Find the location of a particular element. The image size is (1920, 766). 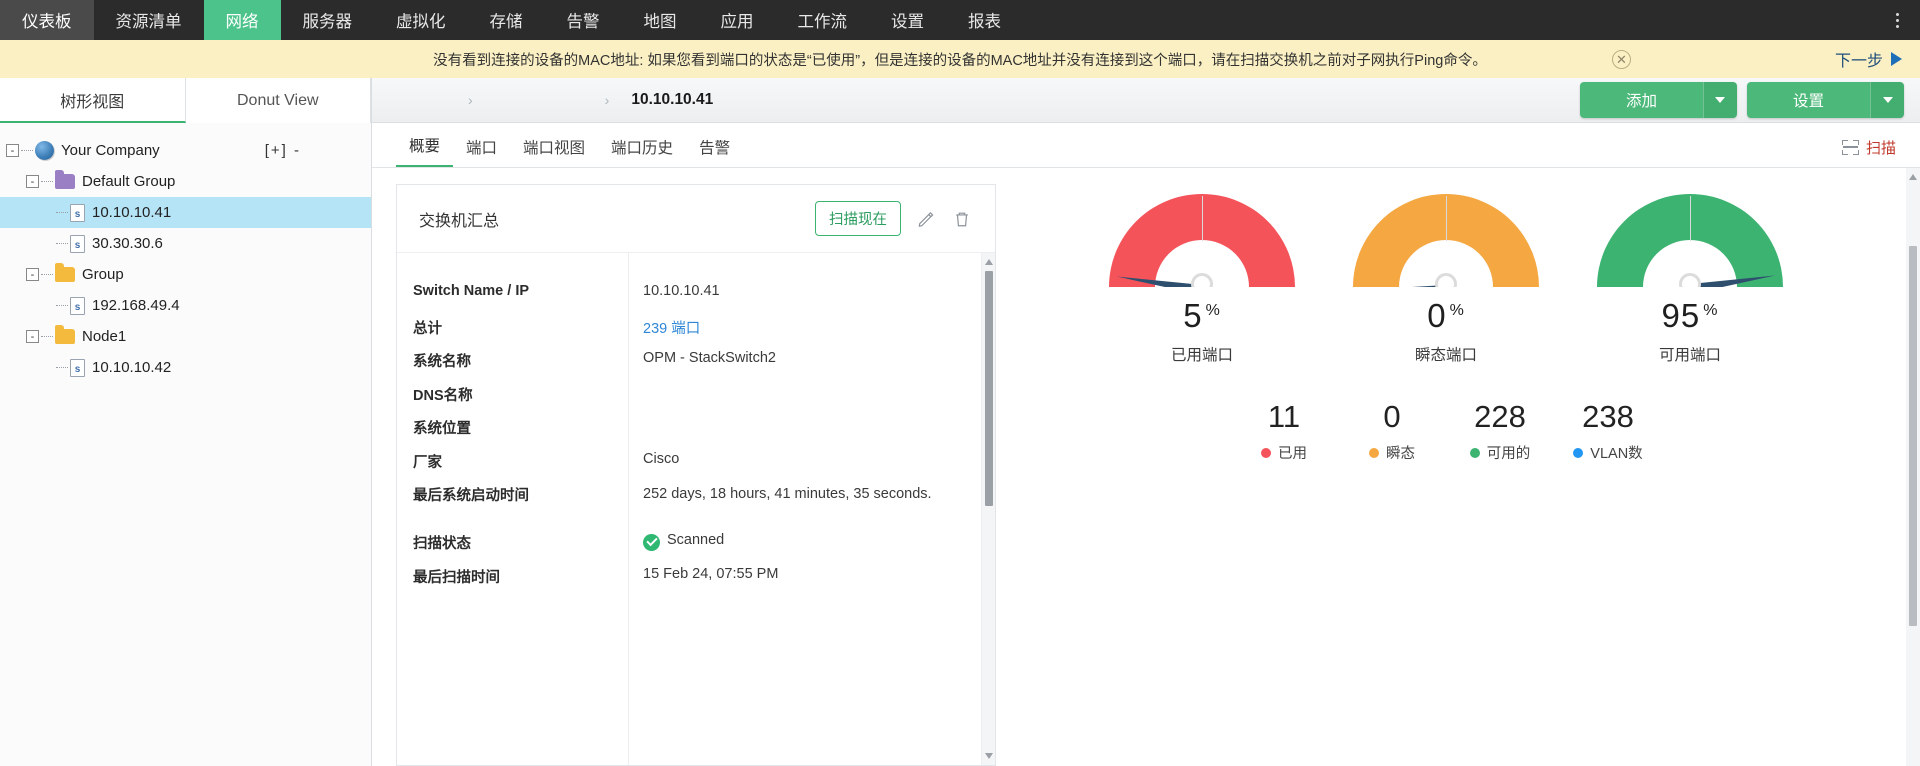

next-button: 下一步 is located at coordinates (1868, 59).